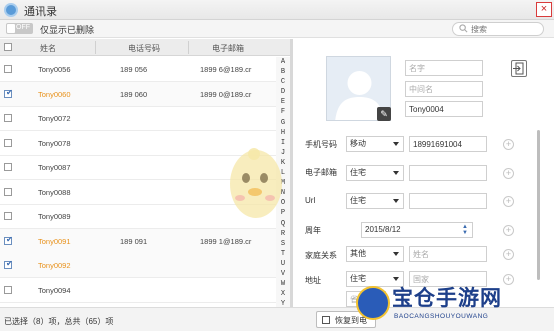 The width and height of the screenshot is (554, 331). Describe the element at coordinates (463, 28) in the screenshot. I see `search-icon` at that location.